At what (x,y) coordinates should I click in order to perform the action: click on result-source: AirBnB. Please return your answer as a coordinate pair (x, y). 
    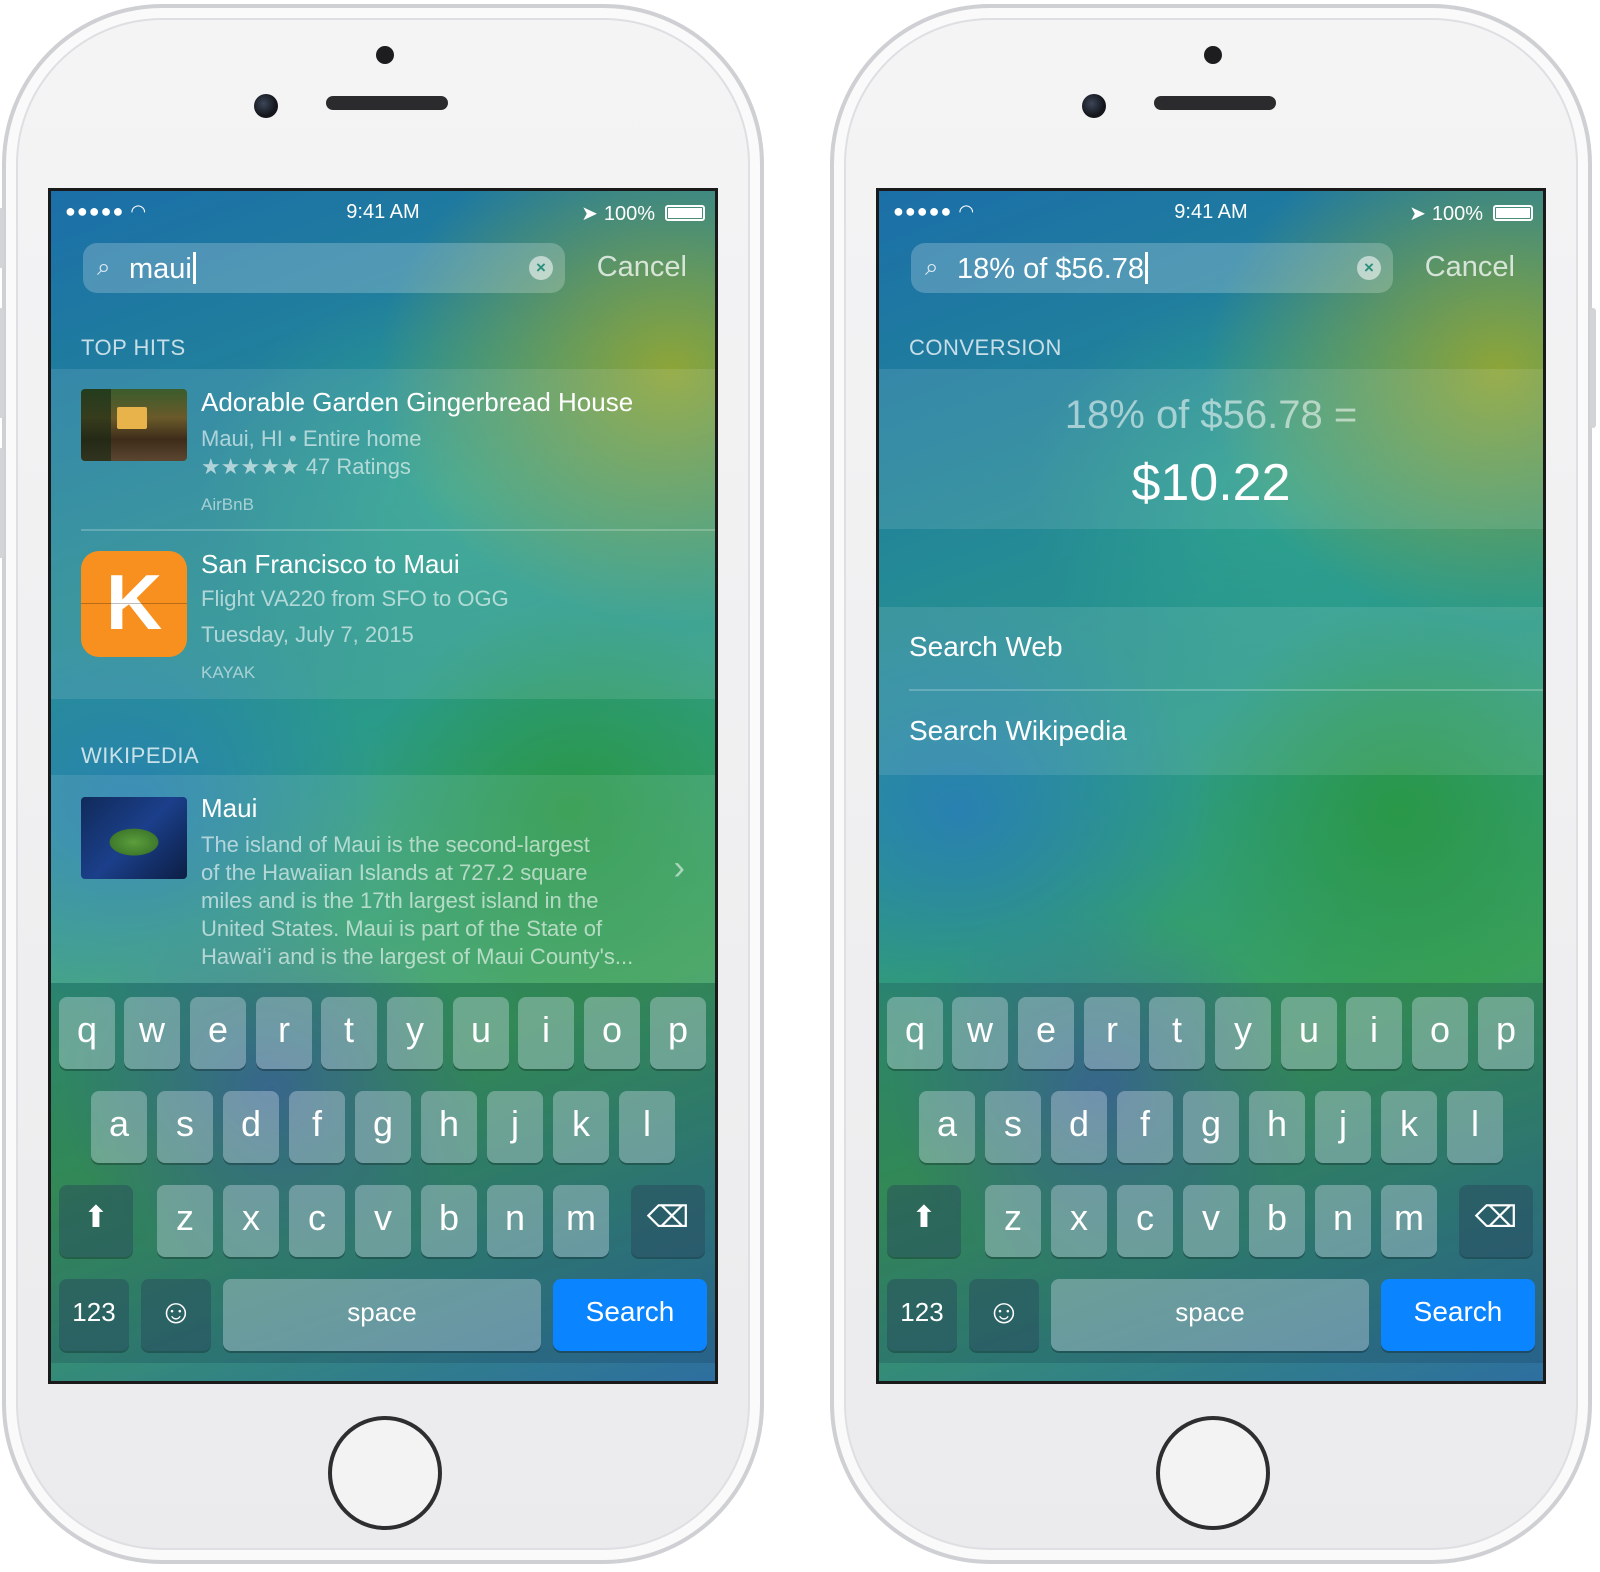
    Looking at the image, I should click on (227, 504).